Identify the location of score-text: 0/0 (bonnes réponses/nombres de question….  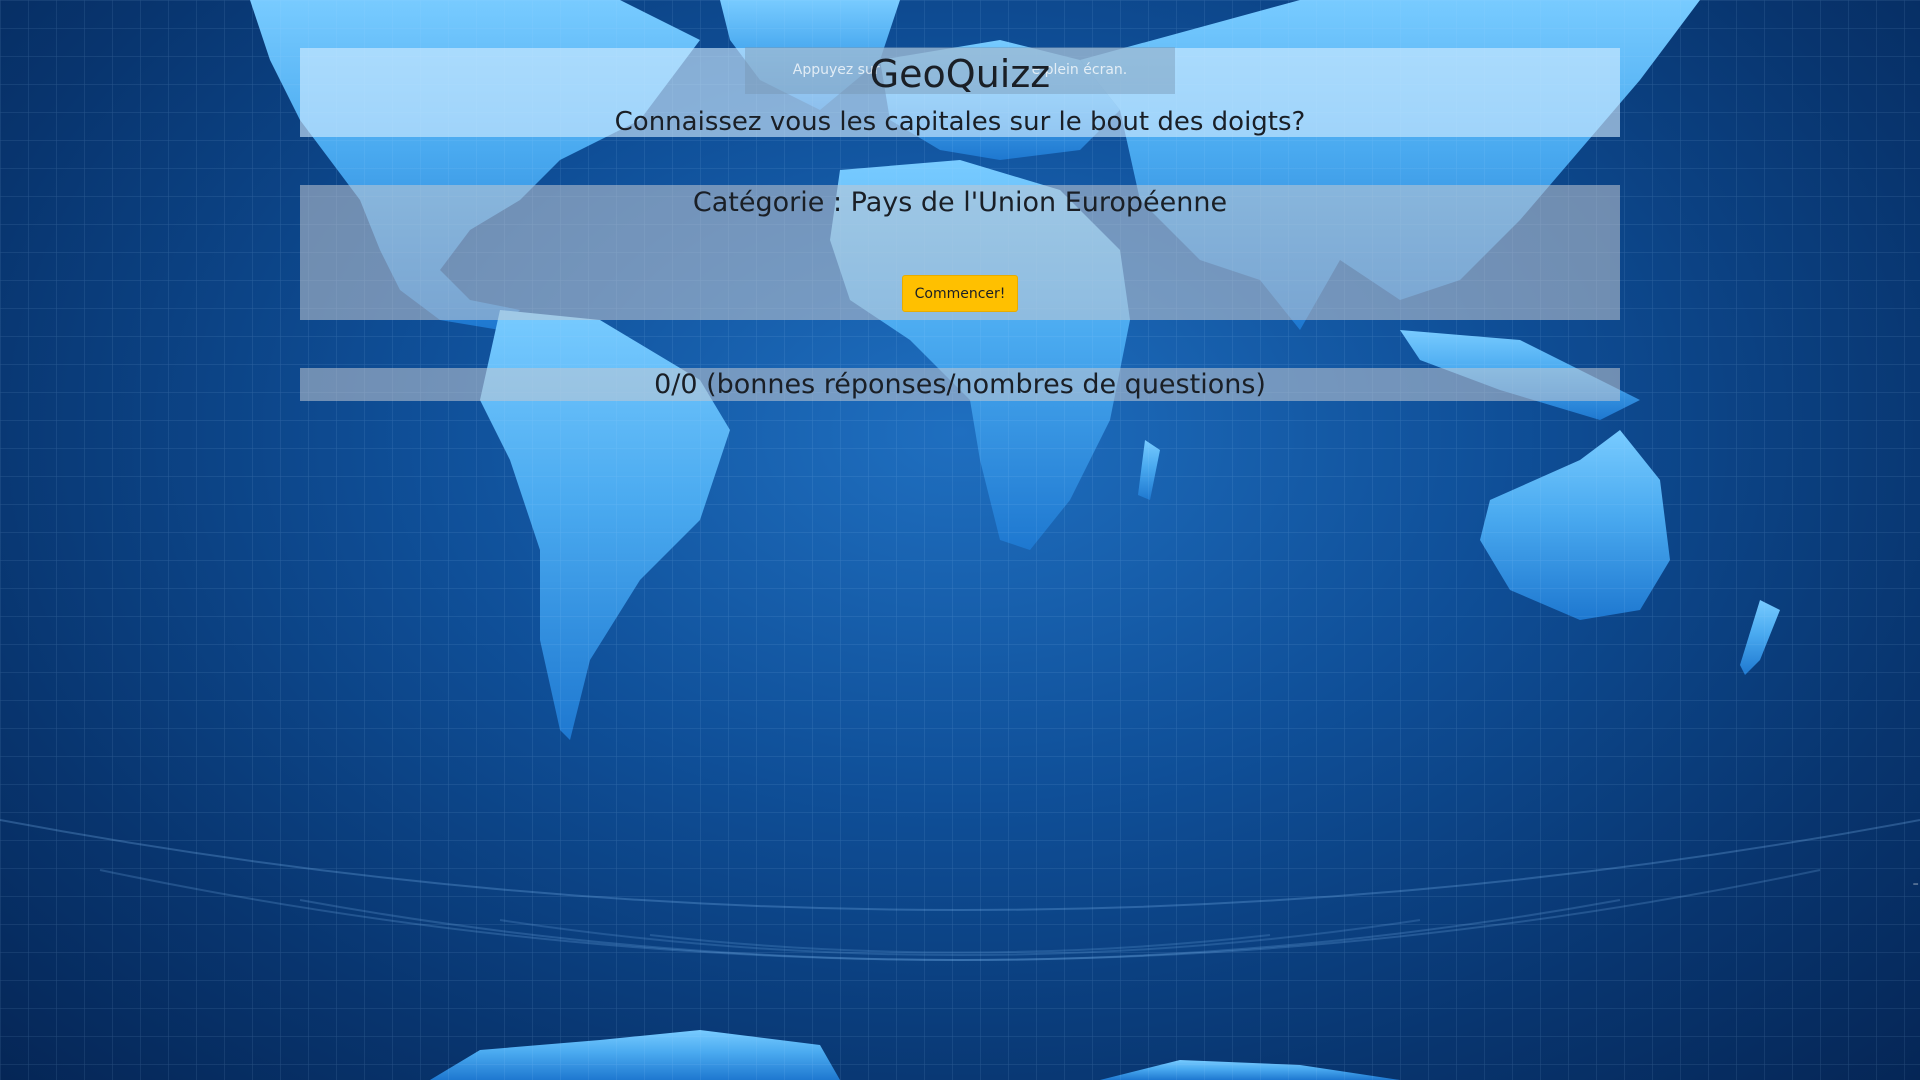
(960, 384).